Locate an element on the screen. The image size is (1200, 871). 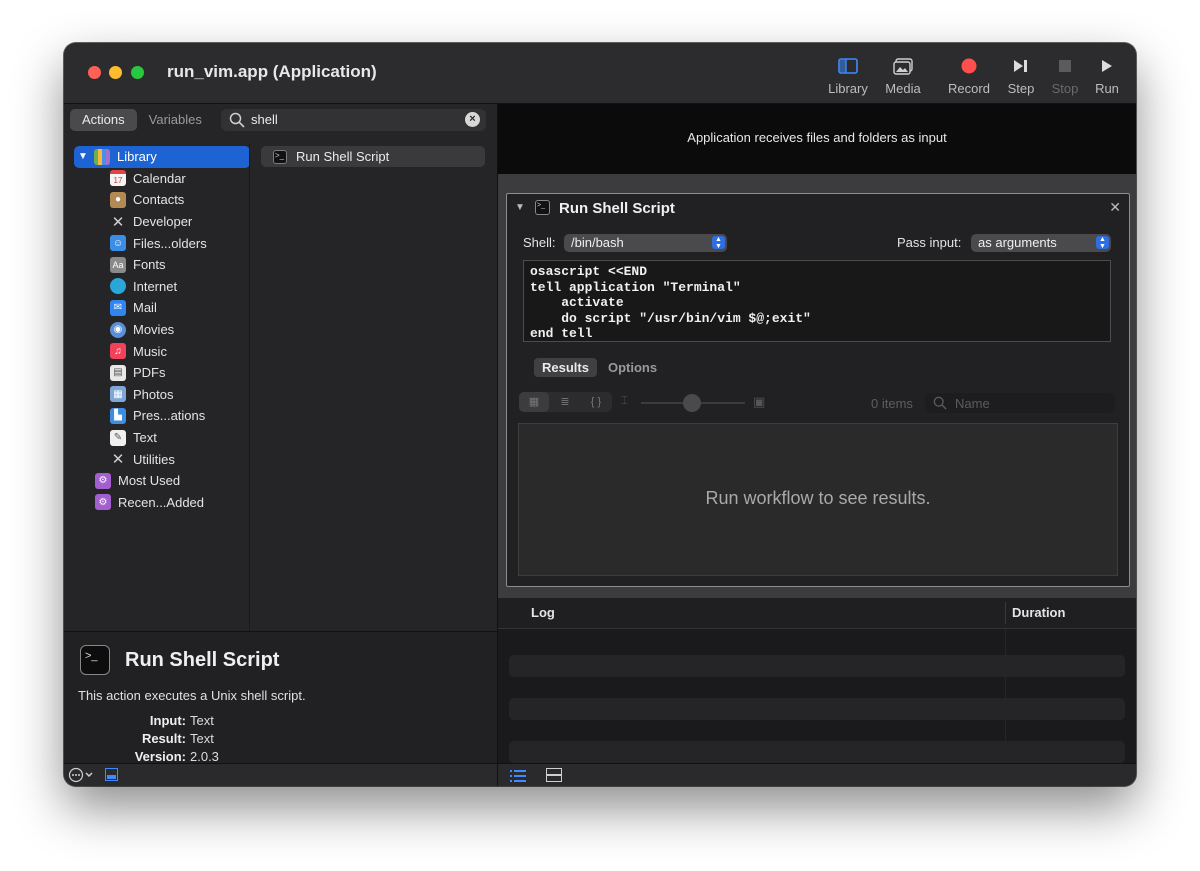
search-input: shell is located at coordinates (264, 119).